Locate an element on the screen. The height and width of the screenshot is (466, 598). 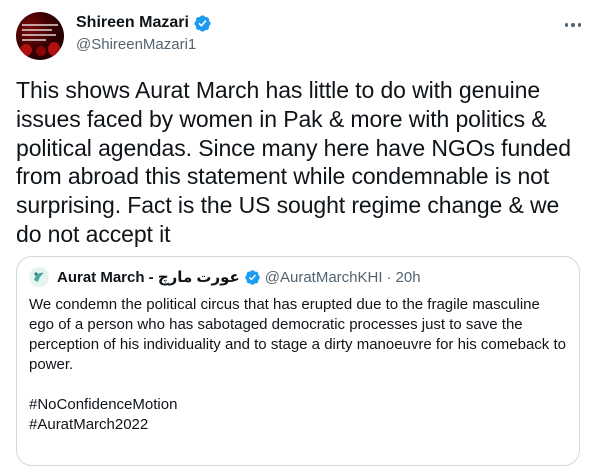
hashtag-link: #NoConfidenceMotion is located at coordinates (299, 405).